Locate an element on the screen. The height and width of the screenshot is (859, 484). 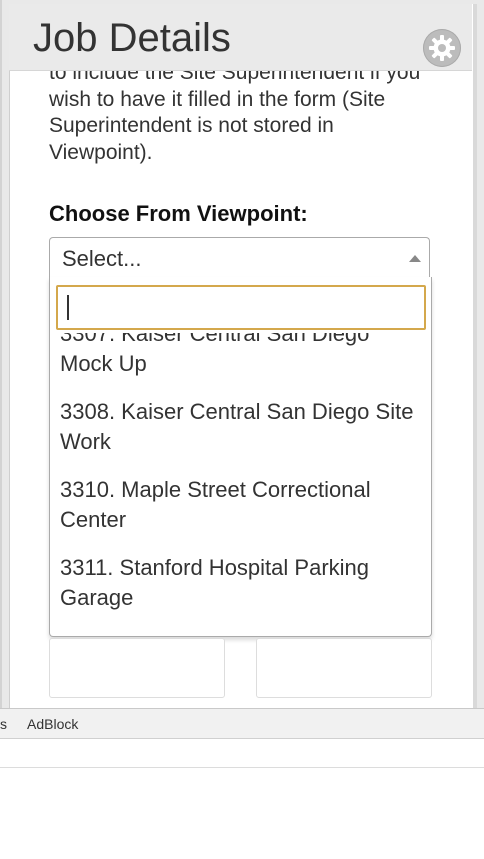
dropdown-option: 3311. Stanford Hospital Parking Garage is located at coordinates (240, 586).